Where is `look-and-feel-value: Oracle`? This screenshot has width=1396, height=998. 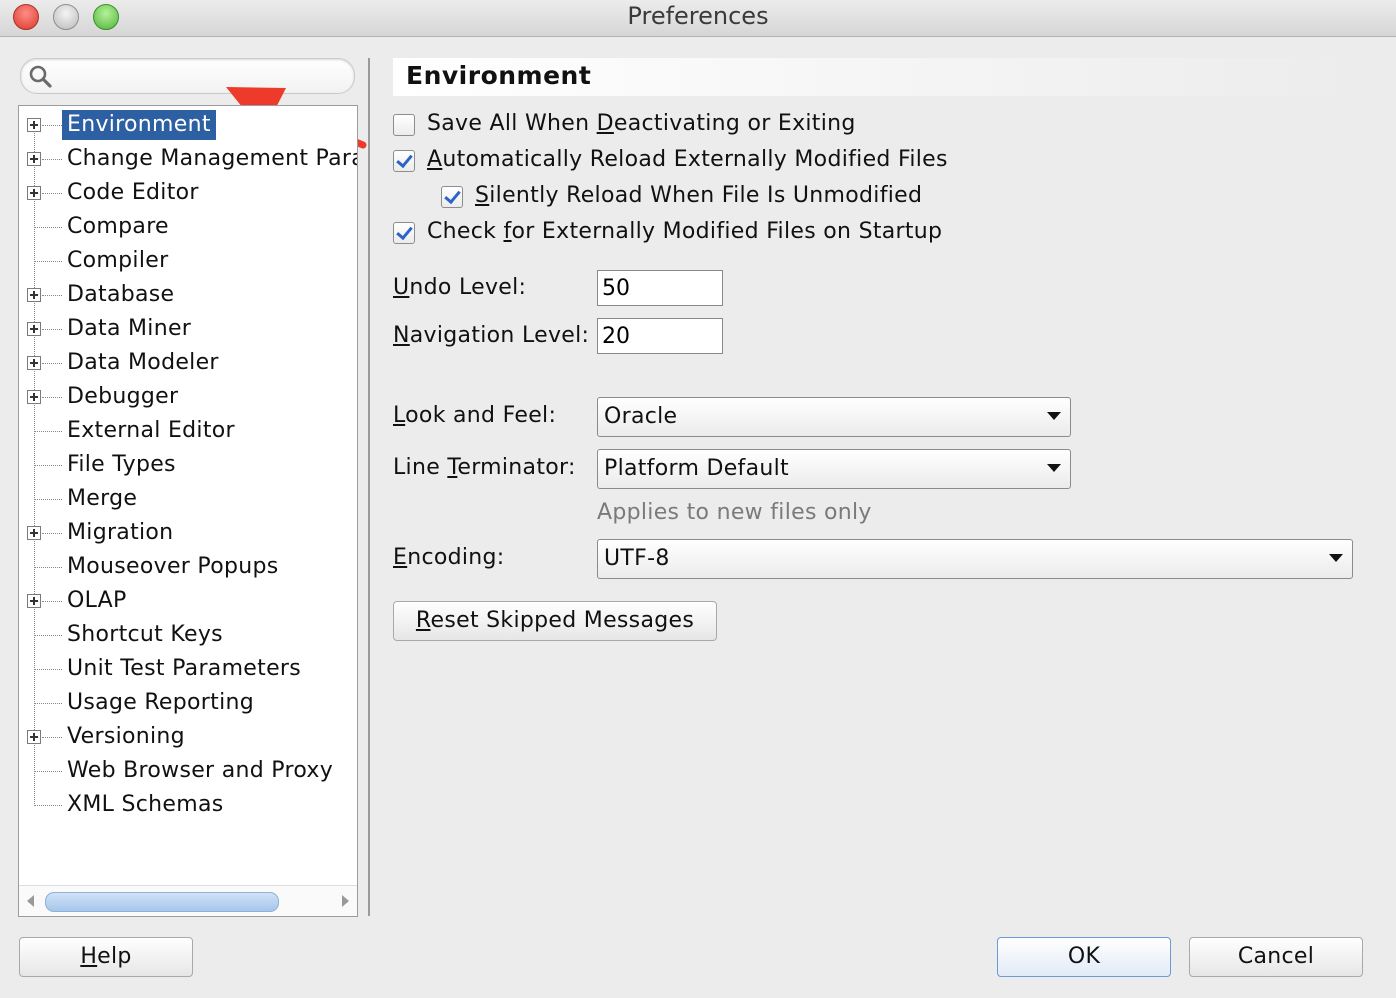
look-and-feel-value: Oracle is located at coordinates (641, 416).